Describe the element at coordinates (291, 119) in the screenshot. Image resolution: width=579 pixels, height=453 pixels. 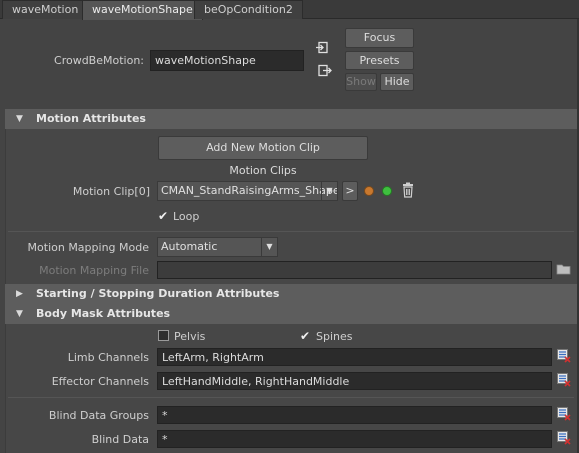
I see `section-motion-attributes: ▼ Motion Attributes` at that location.